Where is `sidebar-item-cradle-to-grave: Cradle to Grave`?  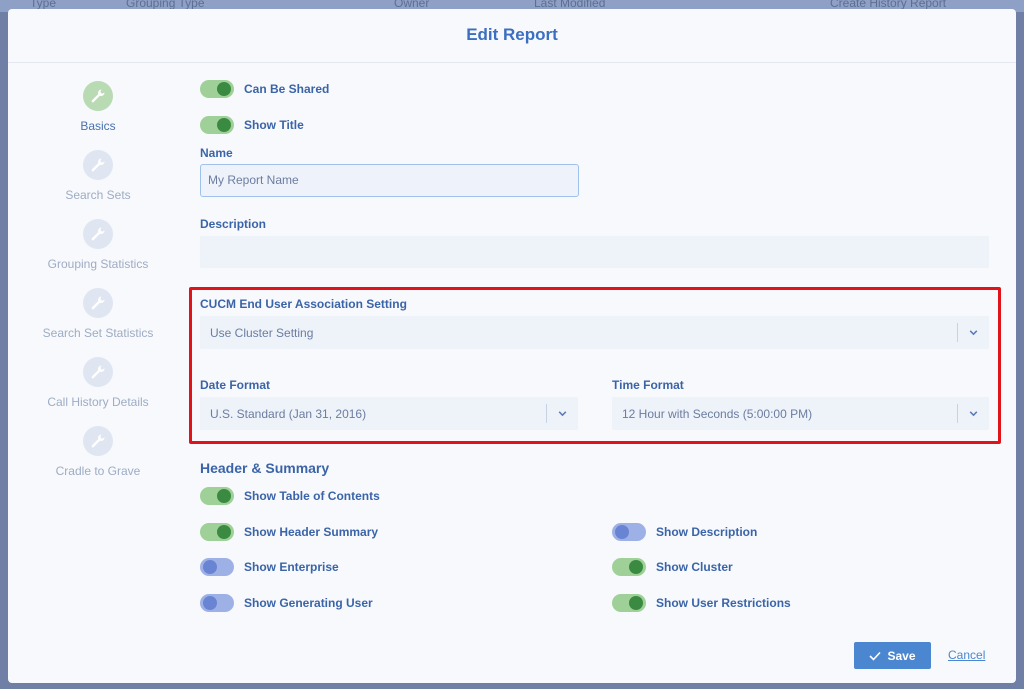 sidebar-item-cradle-to-grave: Cradle to Grave is located at coordinates (98, 452).